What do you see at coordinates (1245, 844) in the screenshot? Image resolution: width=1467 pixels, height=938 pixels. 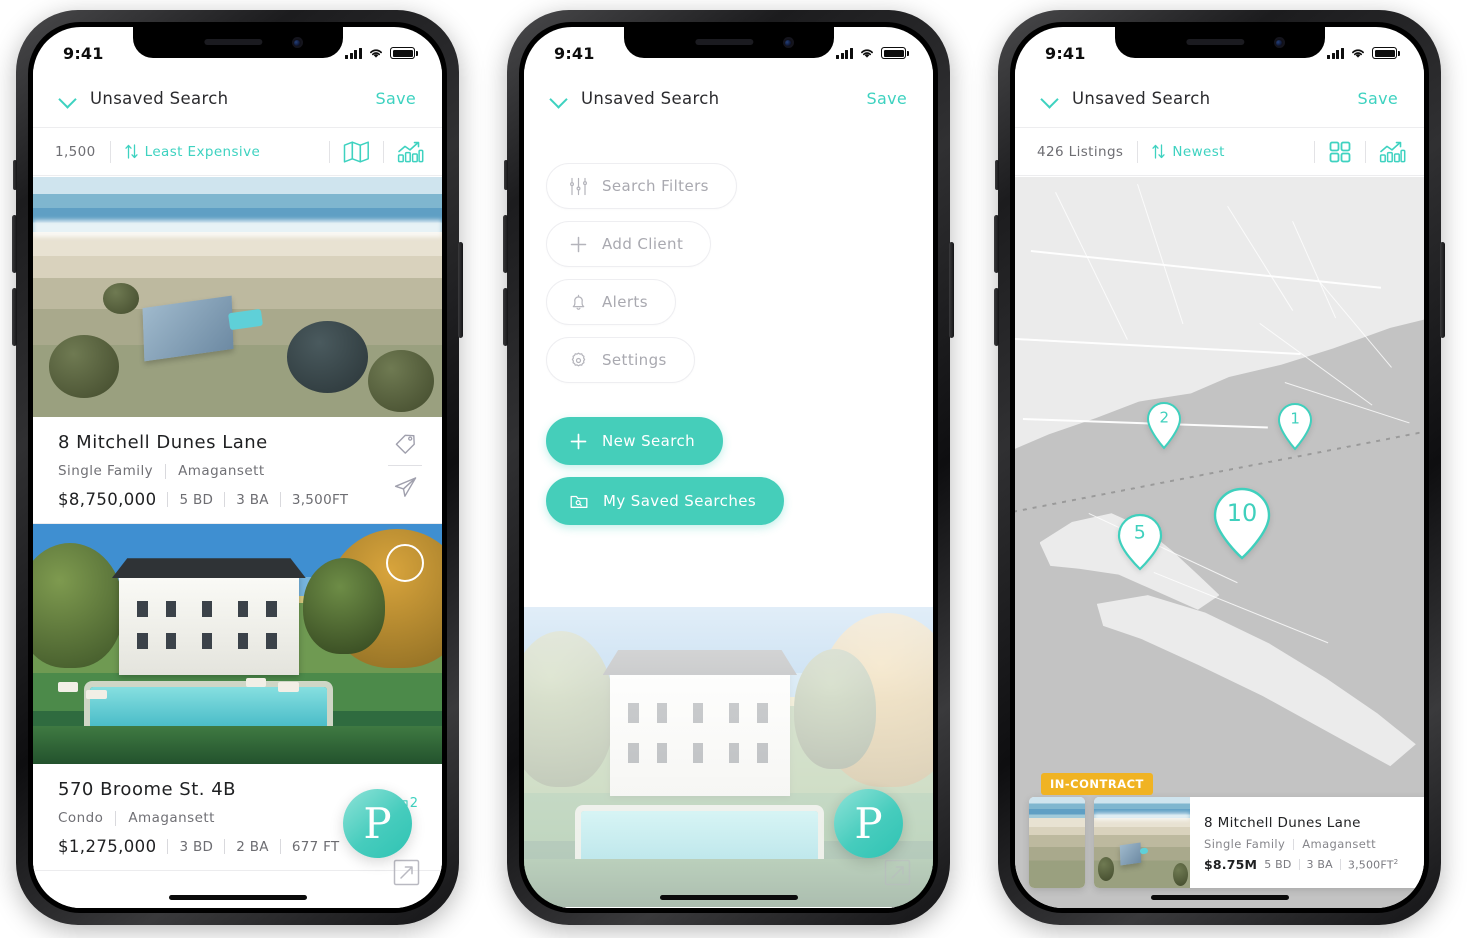 I see `listing-type: Single Family` at bounding box center [1245, 844].